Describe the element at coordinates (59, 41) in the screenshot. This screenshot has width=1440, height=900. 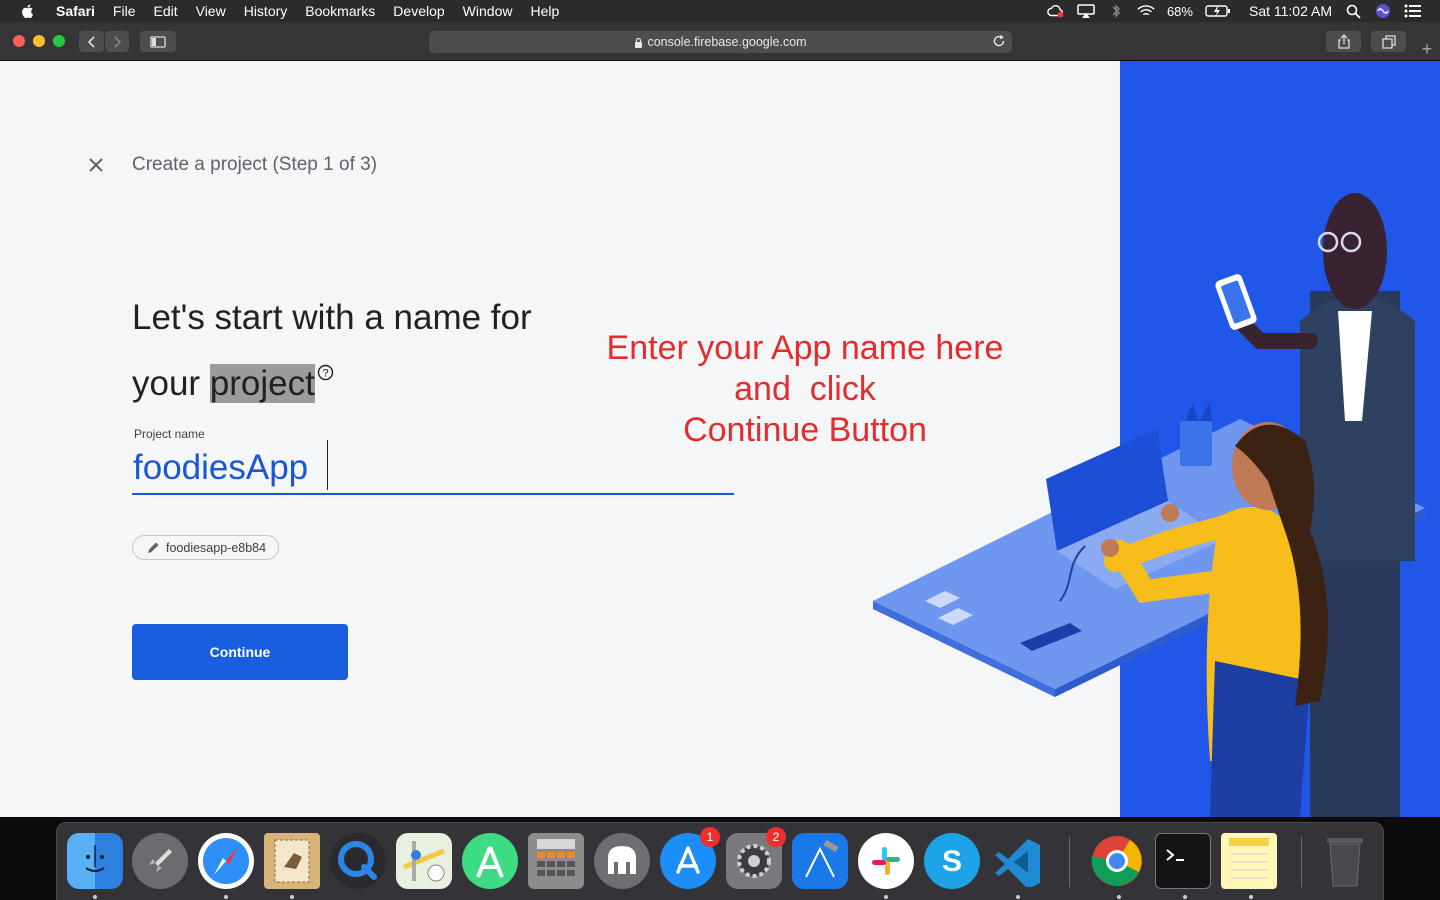
I see `zoom-window-button` at that location.